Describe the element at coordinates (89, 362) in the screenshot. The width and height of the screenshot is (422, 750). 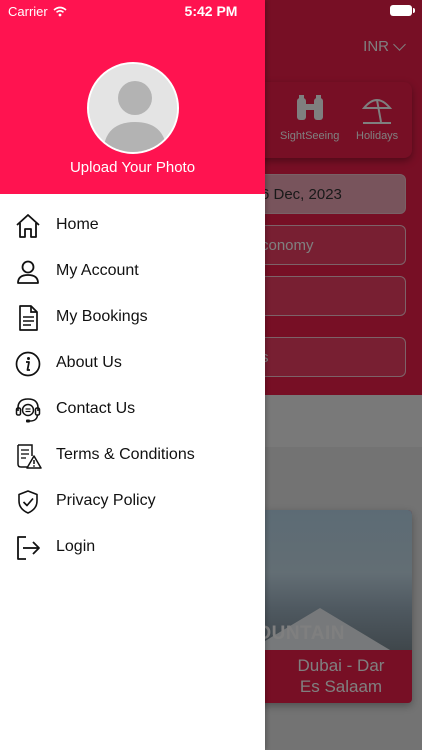
I see `menu-label-about-us: About Us` at that location.